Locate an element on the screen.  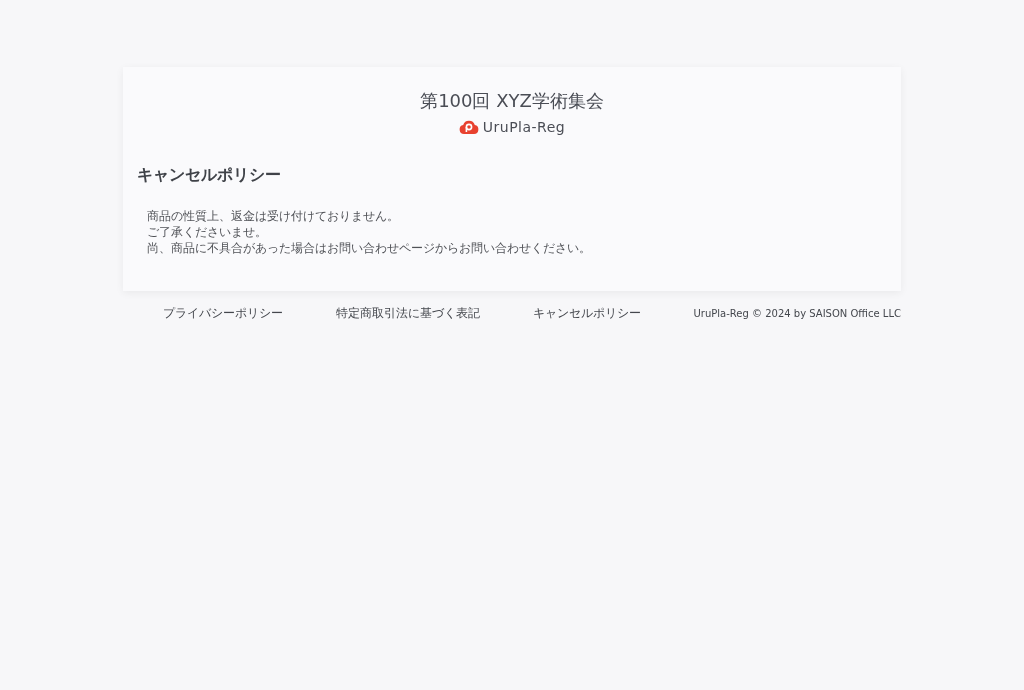
brand-name: UruPla-Reg is located at coordinates (524, 127).